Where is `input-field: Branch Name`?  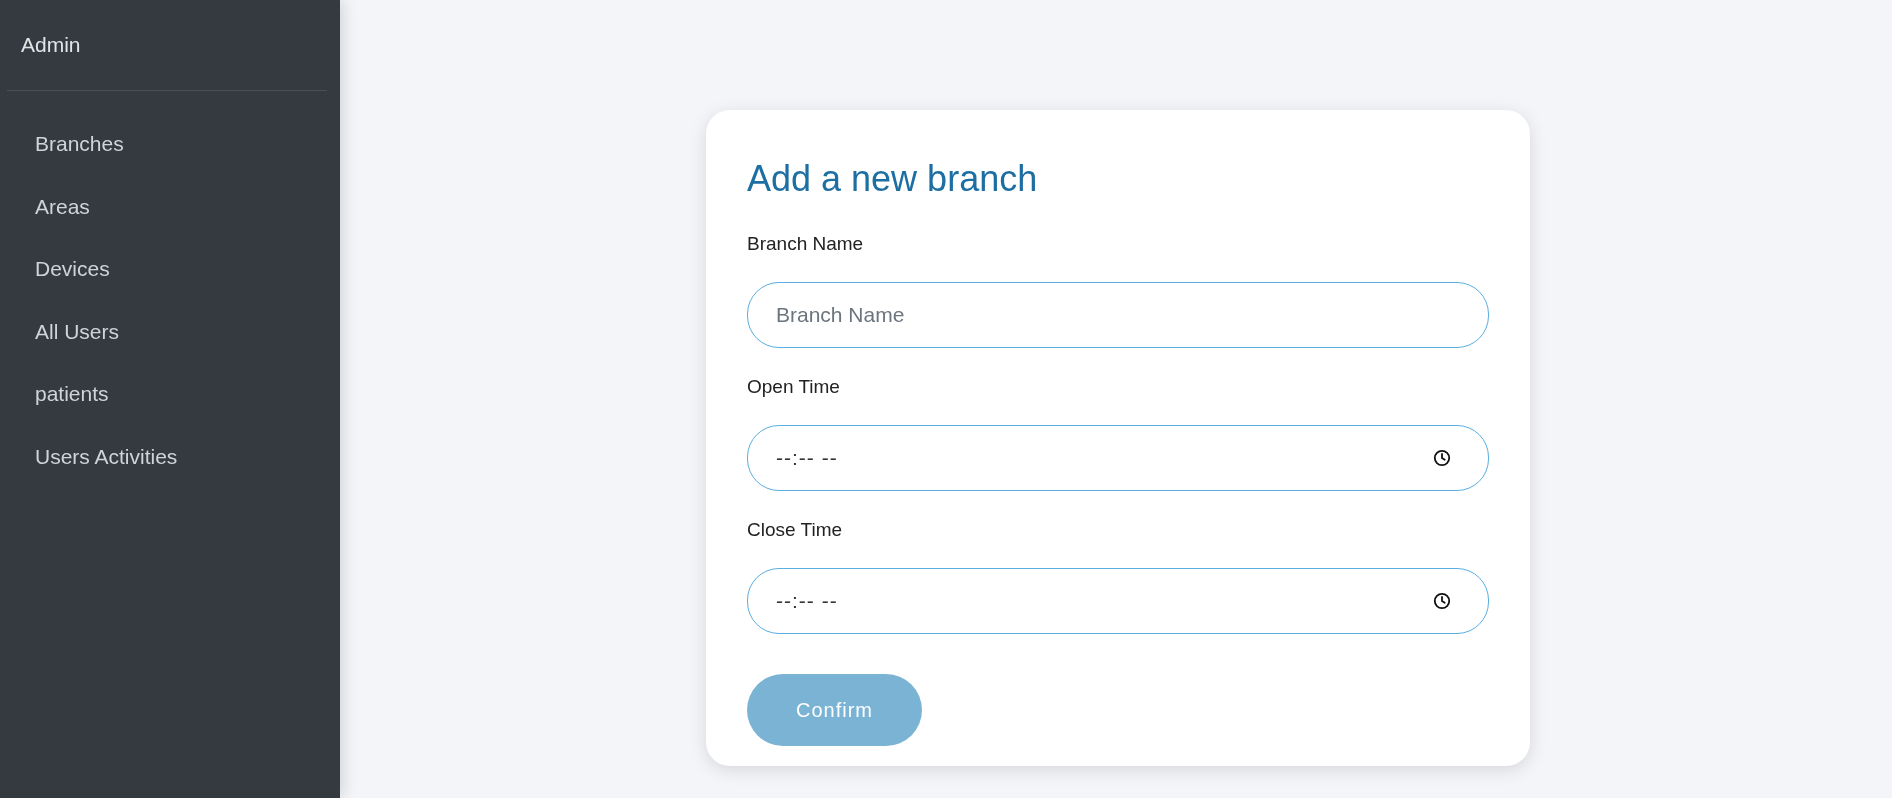 input-field: Branch Name is located at coordinates (1118, 315).